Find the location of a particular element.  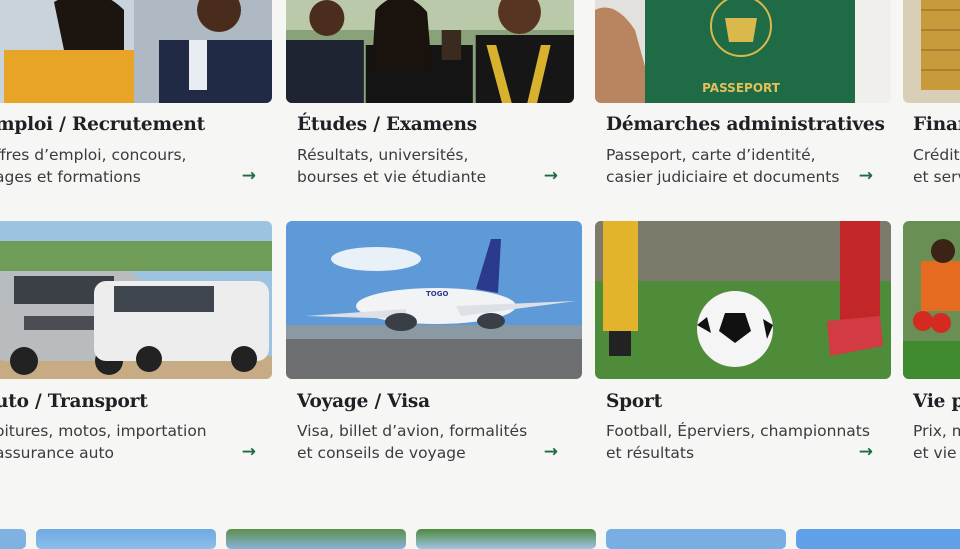

card-description-line-2: ages et formations is located at coordinates (70, 177).